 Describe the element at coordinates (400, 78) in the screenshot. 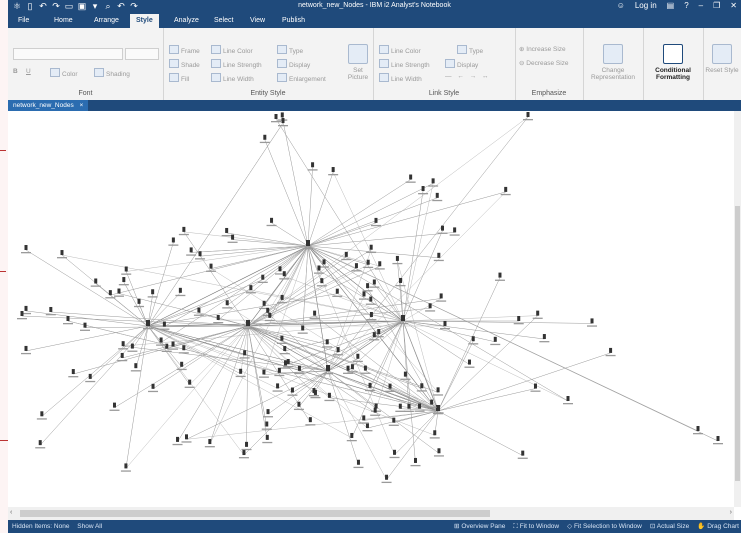

I see `link-line-width-button: Line Width` at that location.